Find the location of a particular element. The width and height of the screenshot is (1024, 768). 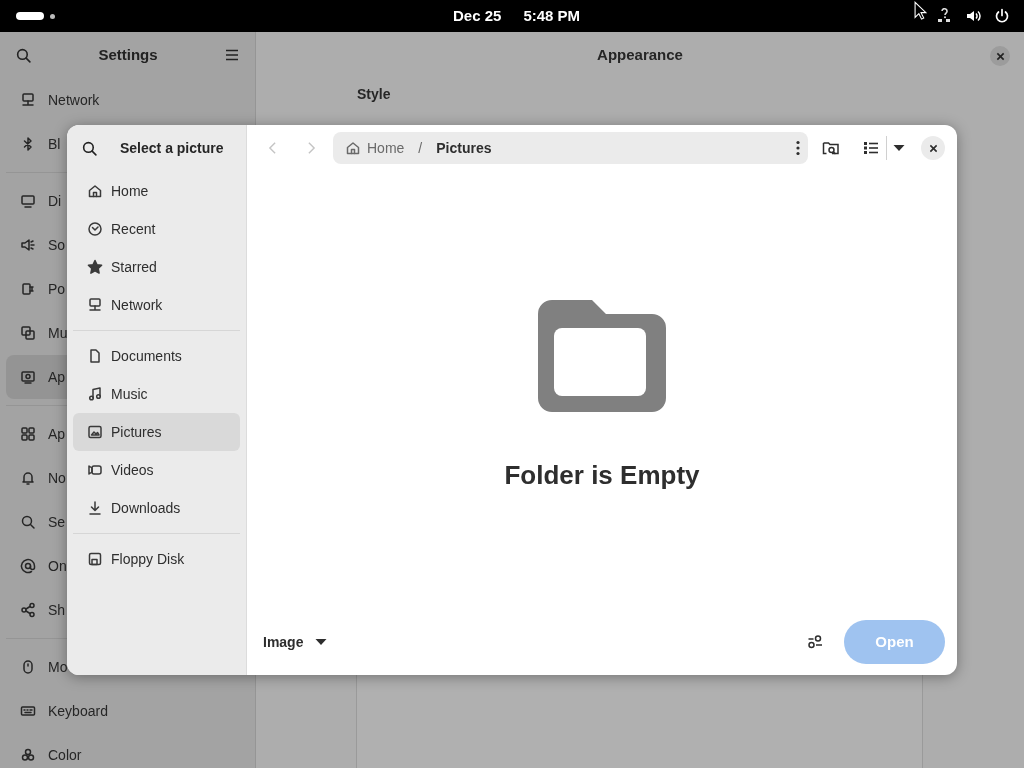

dialog-title: Select a picture is located at coordinates (172, 148).